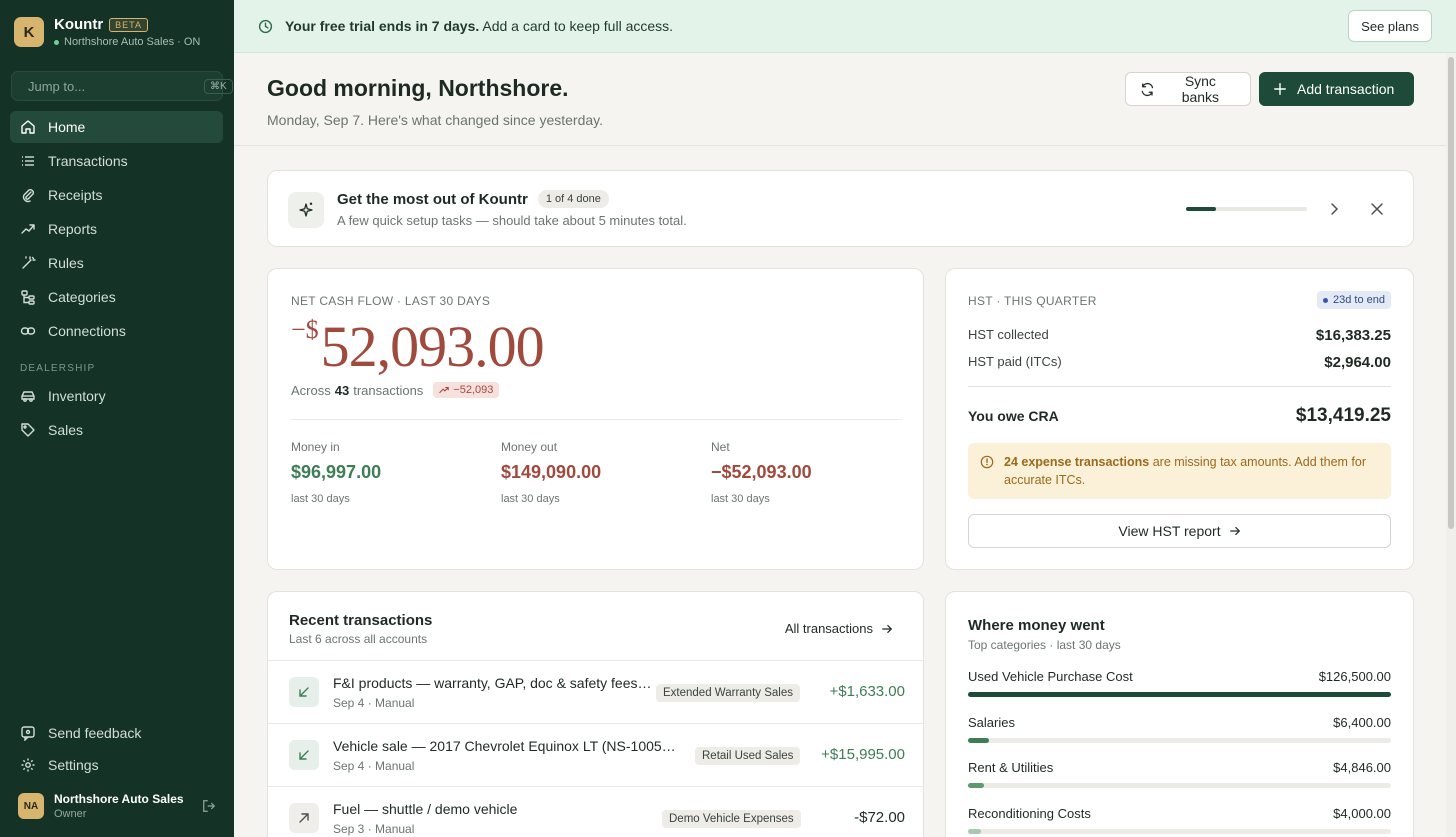 This screenshot has width=1456, height=837. Describe the element at coordinates (374, 703) in the screenshot. I see `transaction-meta: Sep 4 · Manual` at that location.